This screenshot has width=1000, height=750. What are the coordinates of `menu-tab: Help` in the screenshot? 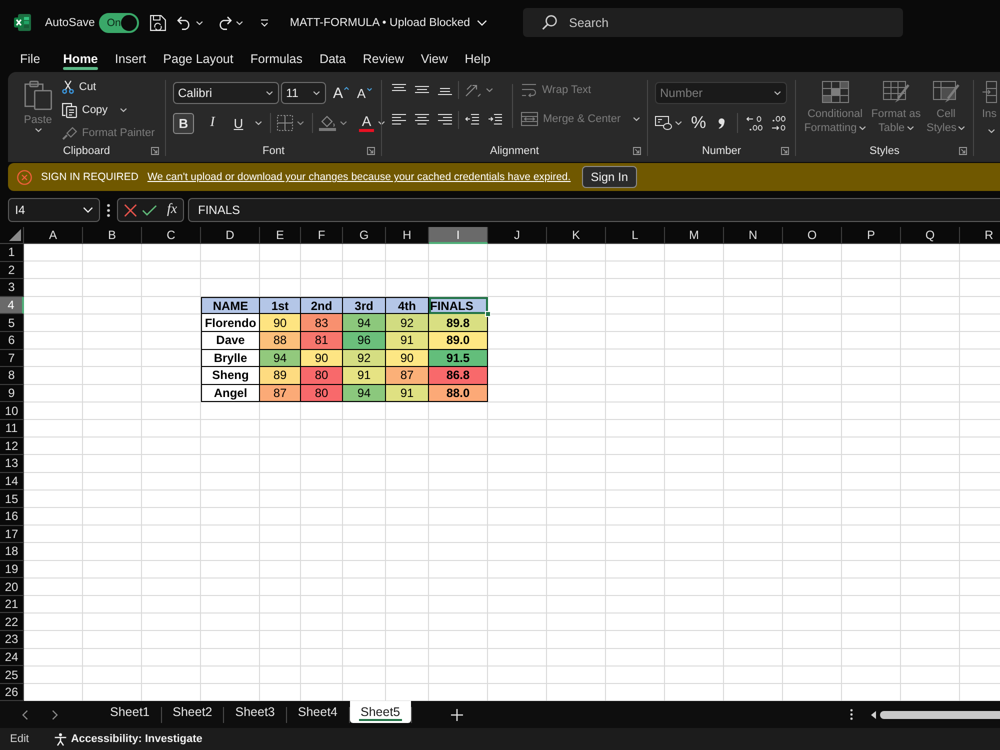 It's located at (477, 58).